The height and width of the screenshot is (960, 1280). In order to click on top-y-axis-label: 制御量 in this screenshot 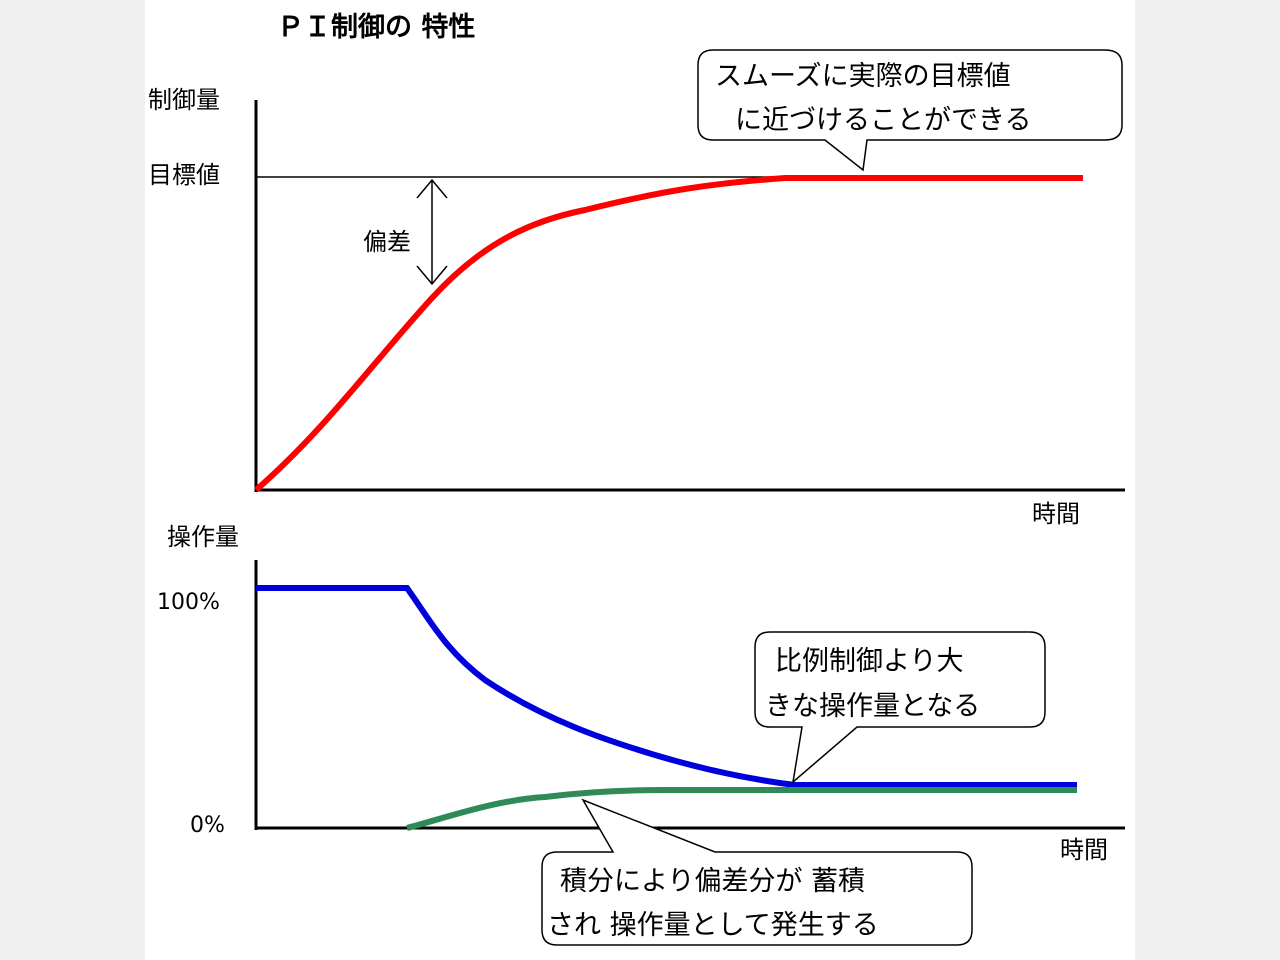, I will do `click(184, 100)`.